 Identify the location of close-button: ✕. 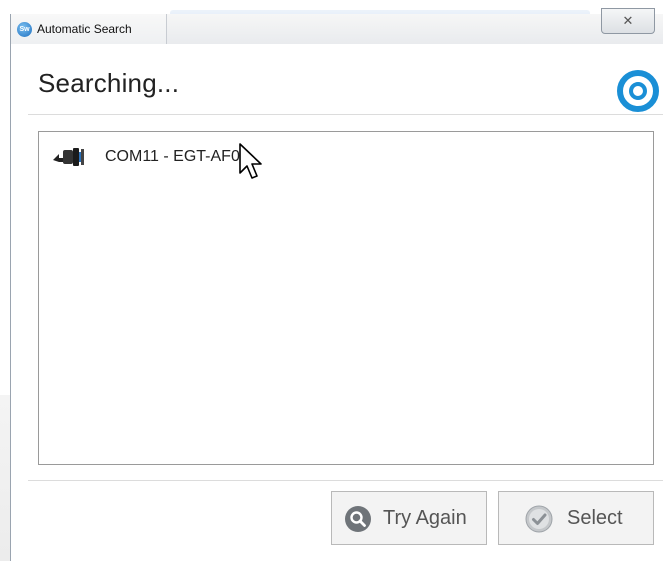
(628, 21).